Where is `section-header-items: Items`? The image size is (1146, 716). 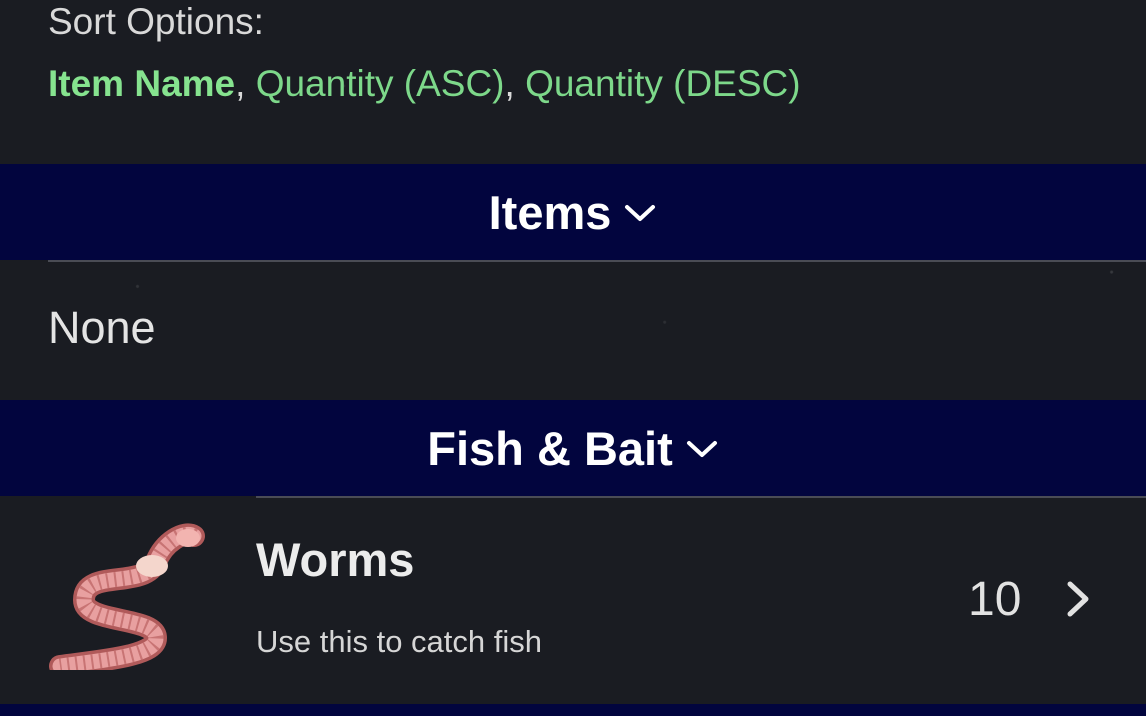
section-header-items: Items is located at coordinates (573, 212).